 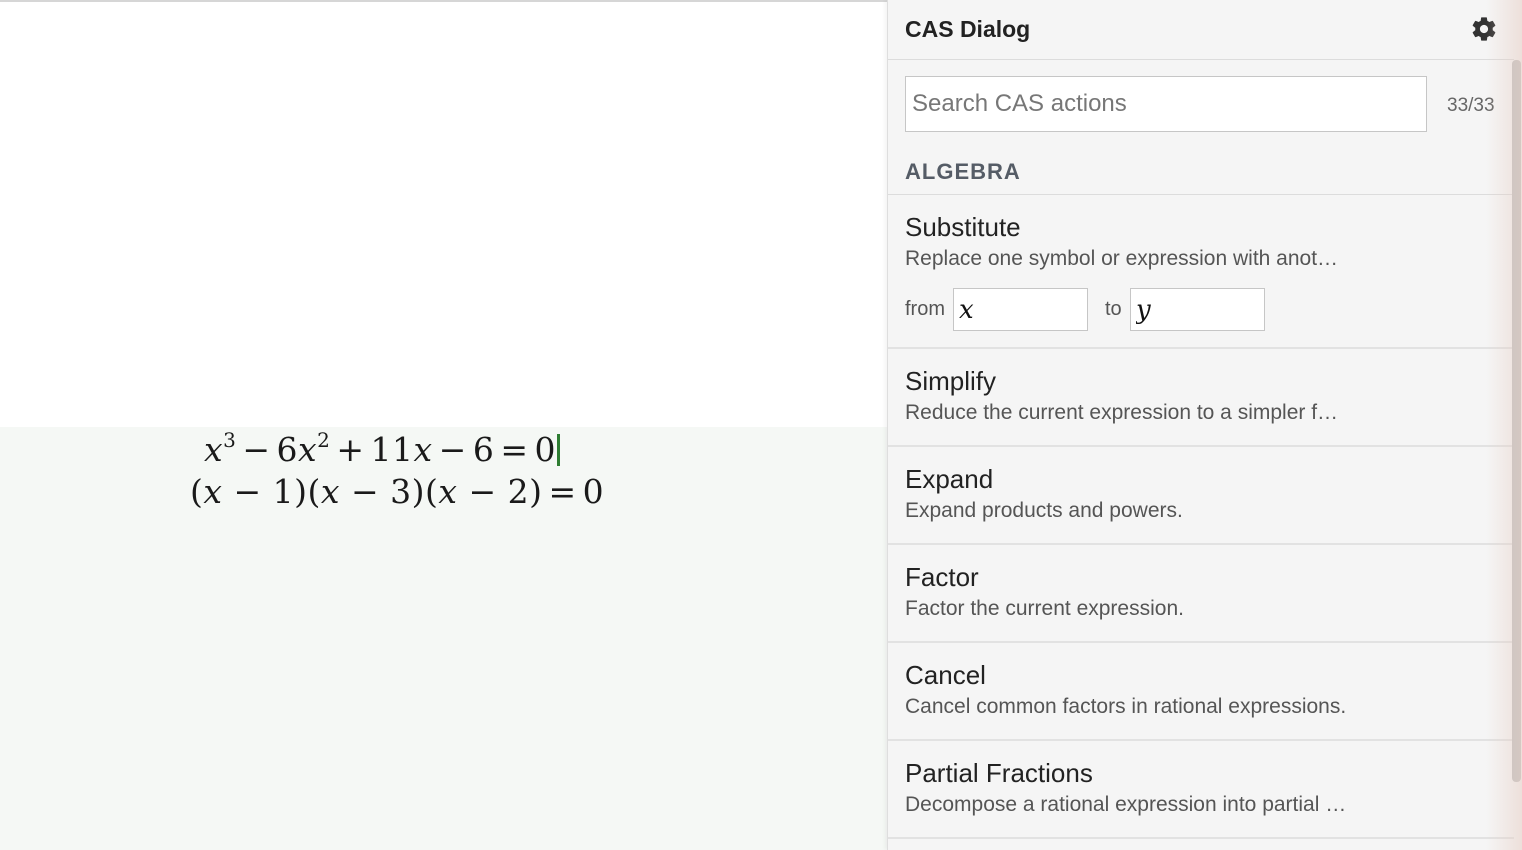 I want to click on substitute-to-input, so click(x=1197, y=309).